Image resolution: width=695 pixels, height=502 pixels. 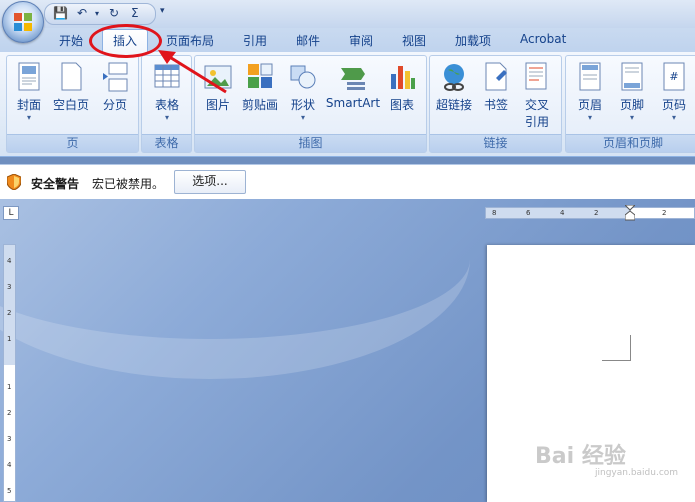 I want to click on smartart-icon, so click(x=353, y=79).